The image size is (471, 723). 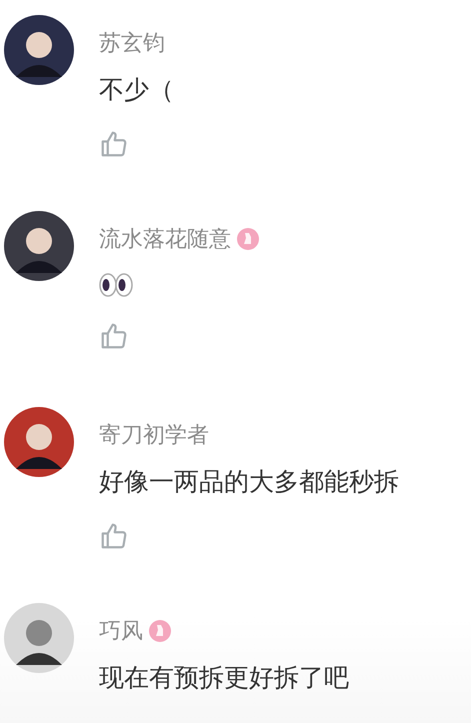 What do you see at coordinates (249, 482) in the screenshot?
I see `comment-text: 好像一两品的大多都能秒拆` at bounding box center [249, 482].